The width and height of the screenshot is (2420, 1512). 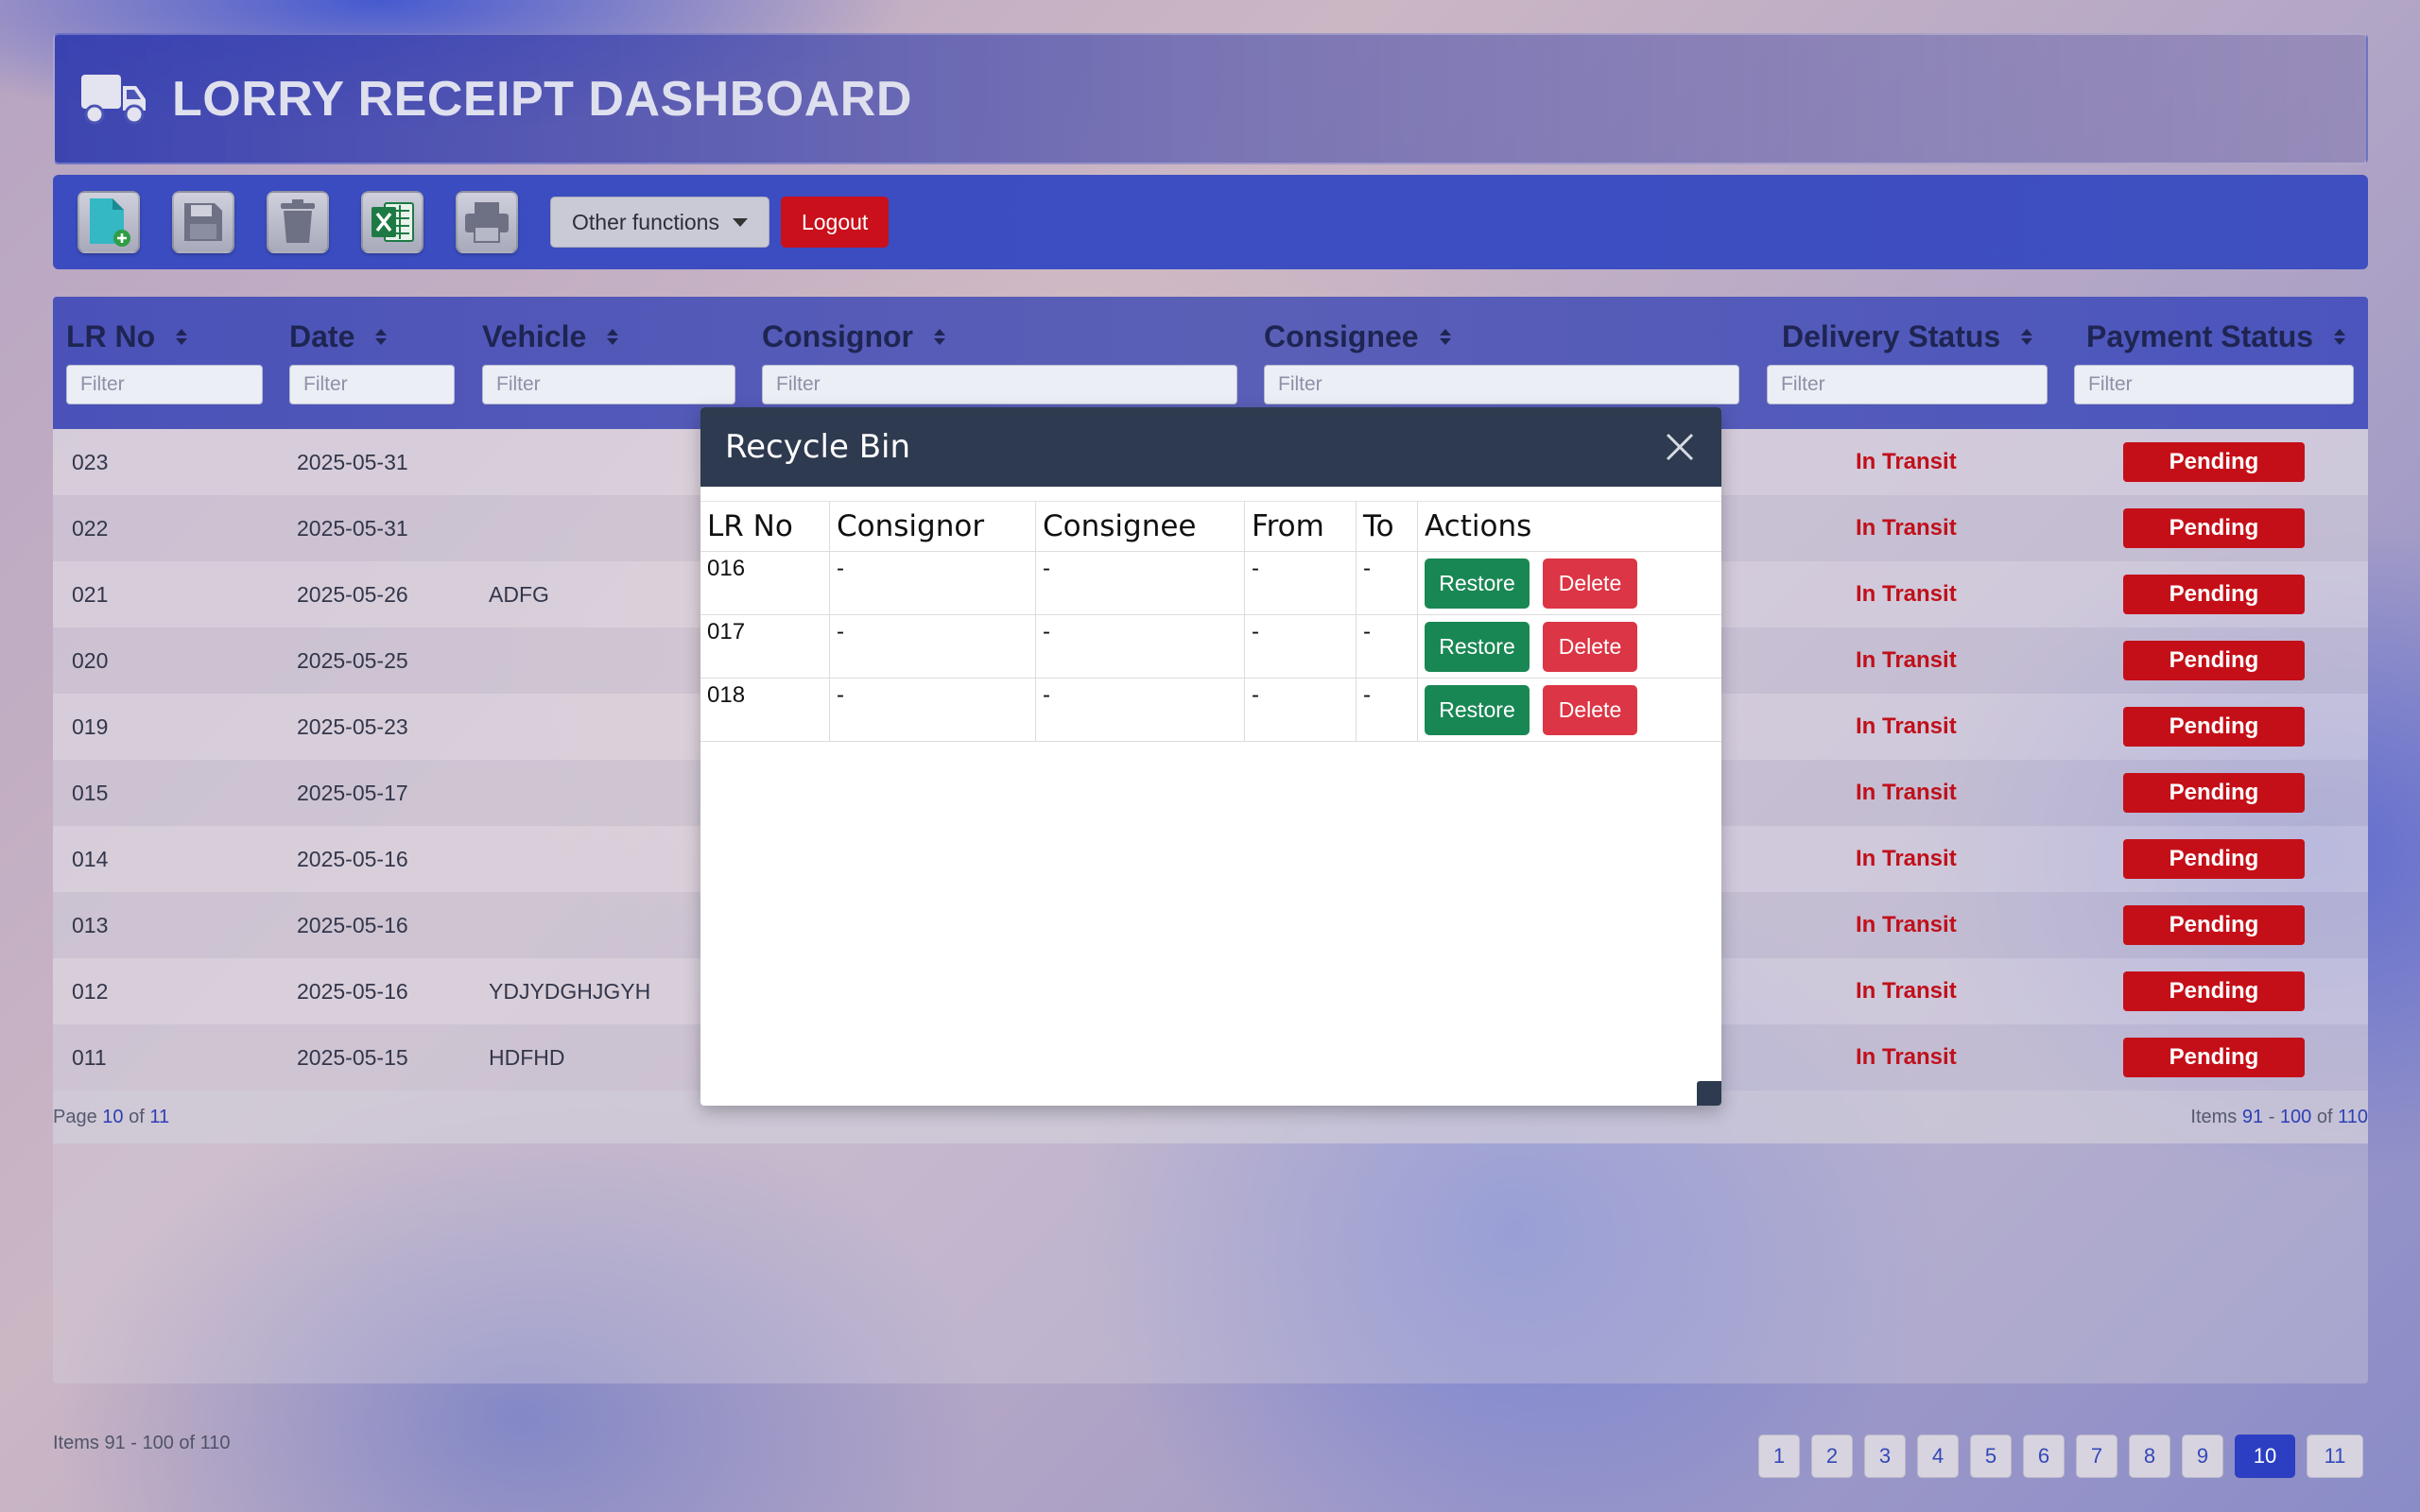 What do you see at coordinates (1357, 336) in the screenshot?
I see `column-header-consignee: Consignee` at bounding box center [1357, 336].